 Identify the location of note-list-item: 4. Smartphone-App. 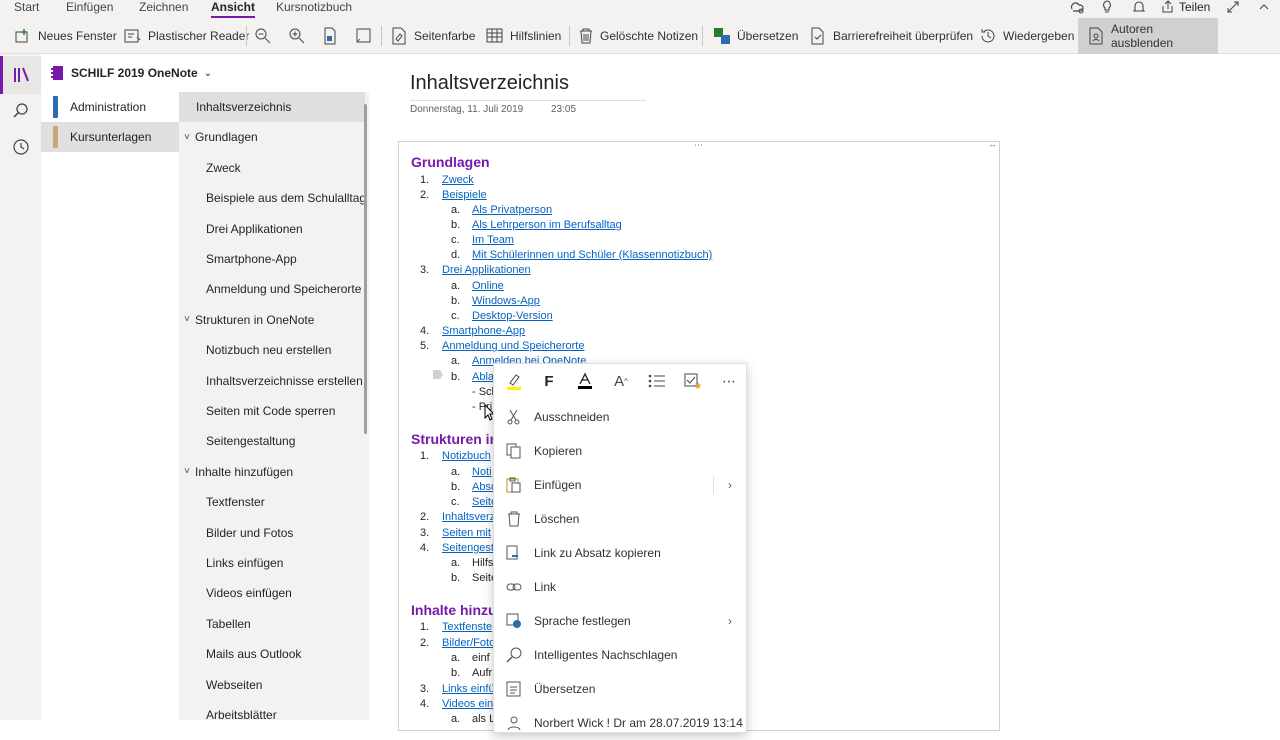
(472, 331).